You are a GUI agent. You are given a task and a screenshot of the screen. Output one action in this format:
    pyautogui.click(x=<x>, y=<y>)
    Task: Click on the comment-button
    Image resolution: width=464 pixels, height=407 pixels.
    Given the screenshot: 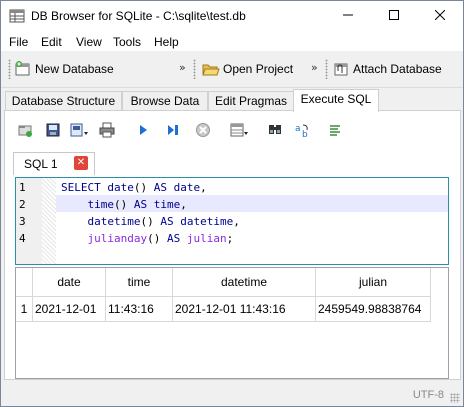 What is the action you would take?
    pyautogui.click(x=335, y=131)
    